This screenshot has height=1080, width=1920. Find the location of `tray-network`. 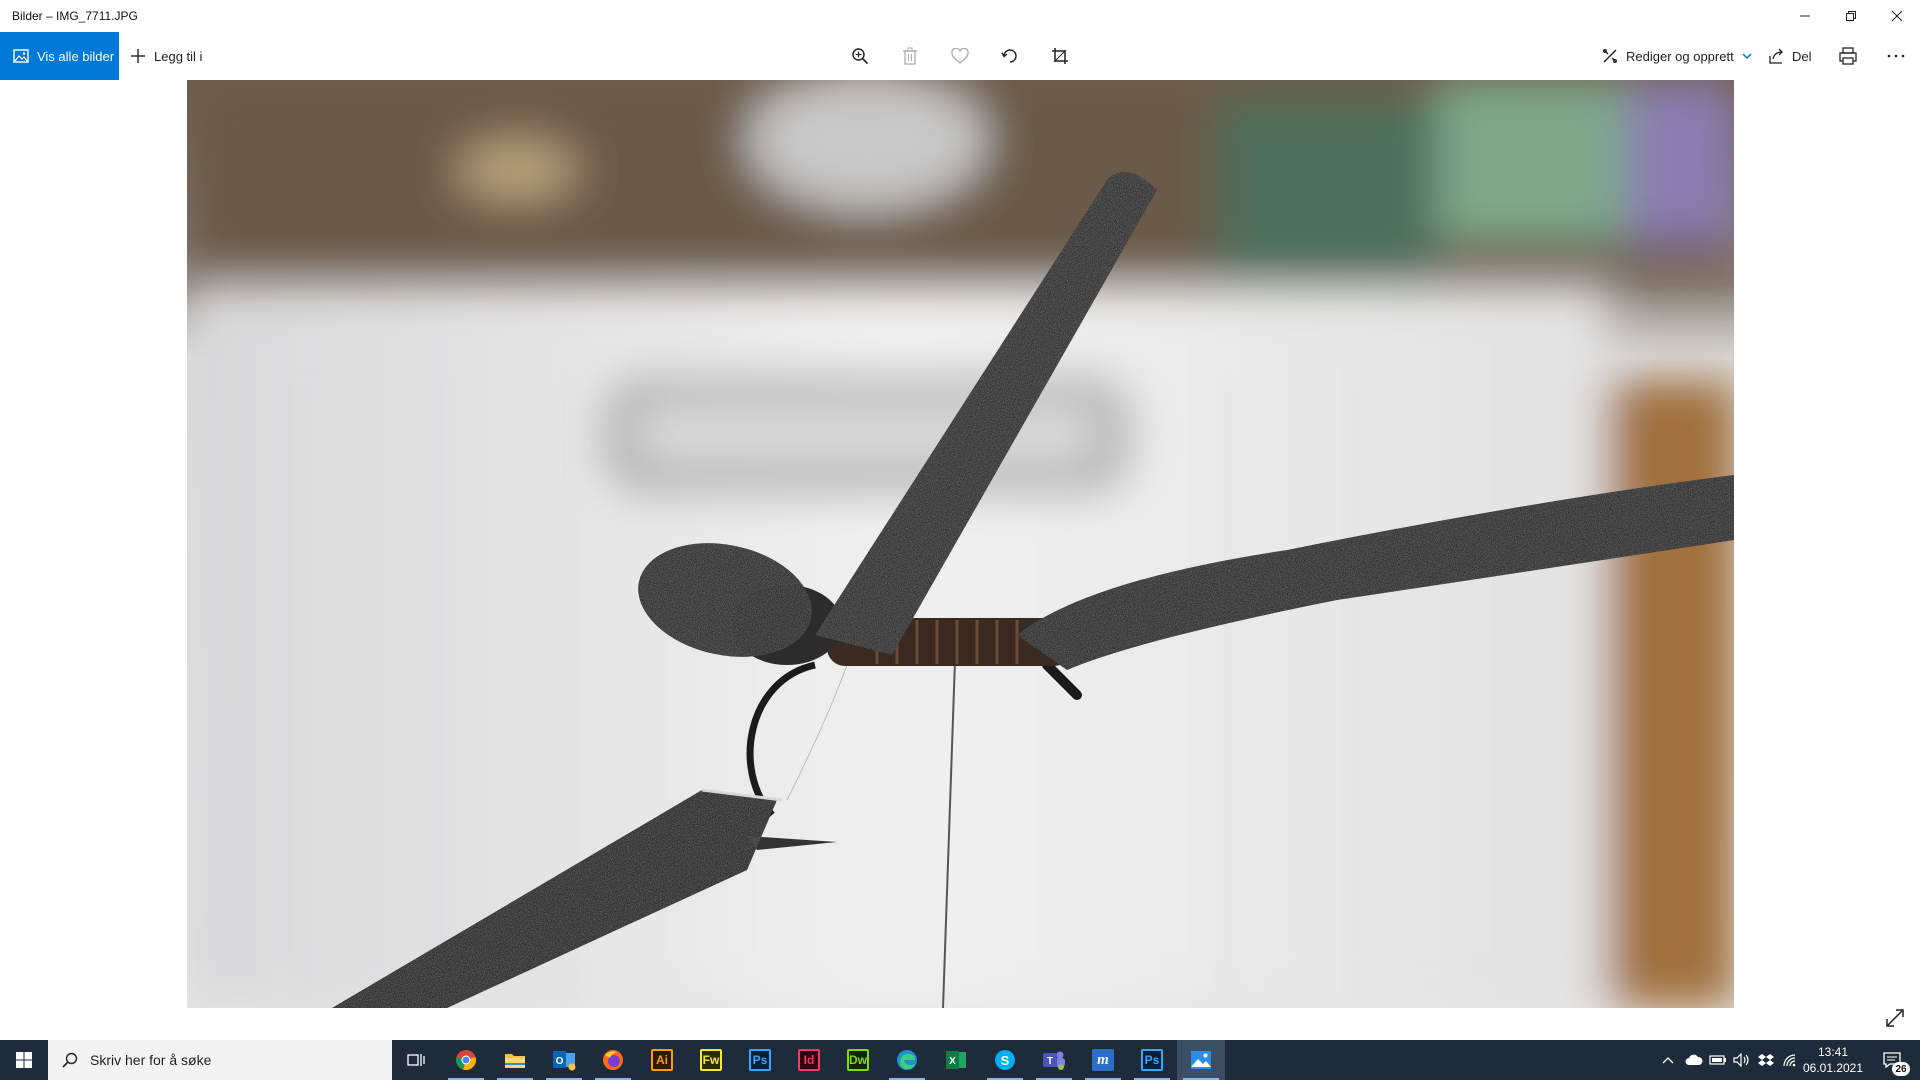

tray-network is located at coordinates (1790, 1060).